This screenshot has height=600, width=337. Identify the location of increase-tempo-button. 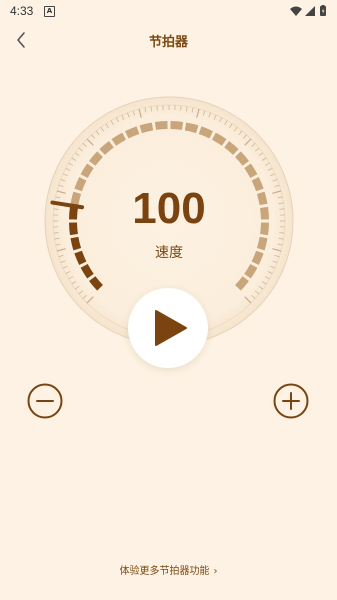
(291, 401).